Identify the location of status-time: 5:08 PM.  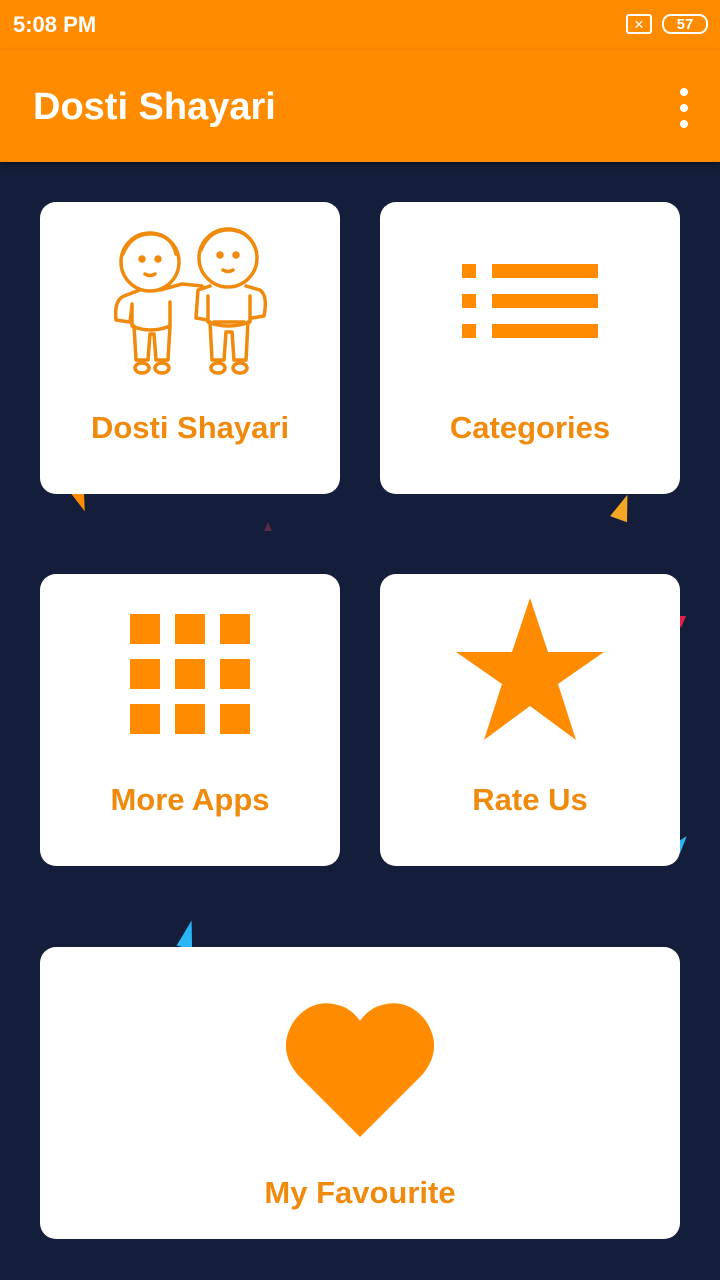
(55, 24).